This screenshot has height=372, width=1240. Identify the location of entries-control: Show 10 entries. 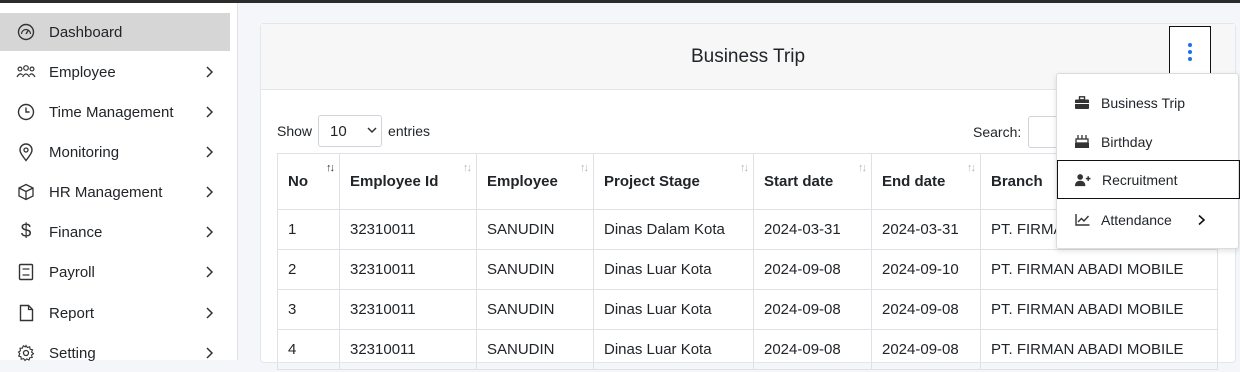
(353, 131).